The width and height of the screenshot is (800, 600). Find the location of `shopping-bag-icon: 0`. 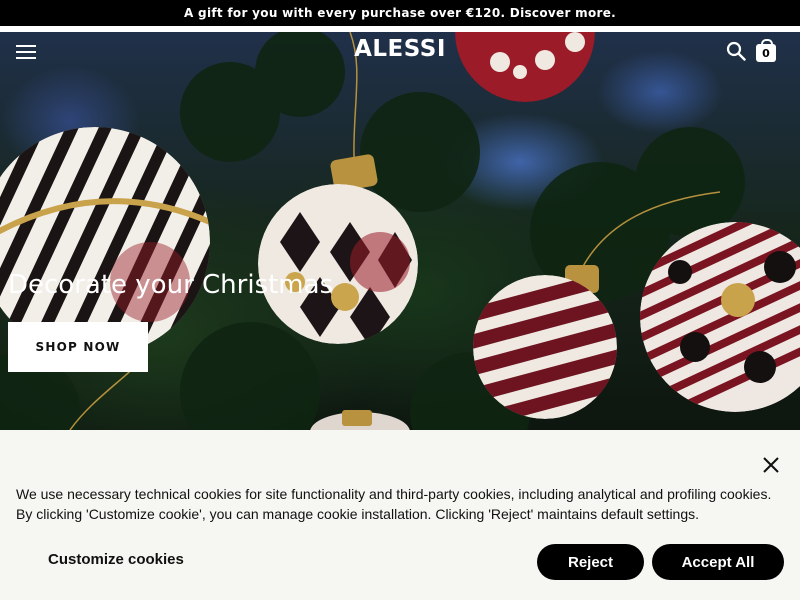

shopping-bag-icon: 0 is located at coordinates (766, 51).